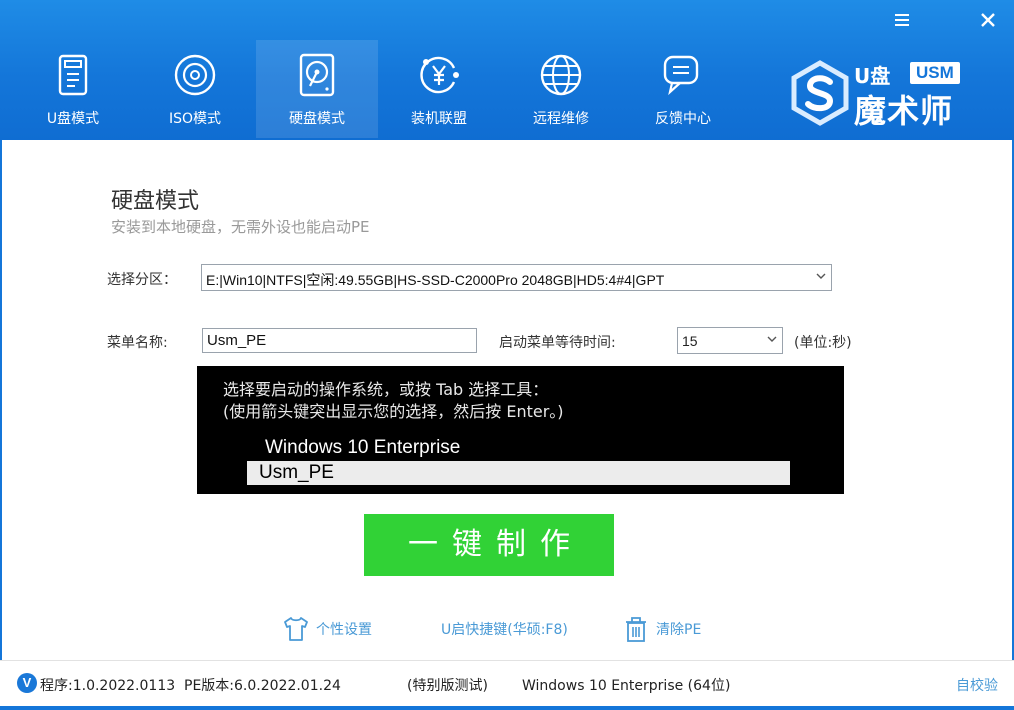  I want to click on nav-iso-mode: ISO模式, so click(195, 89).